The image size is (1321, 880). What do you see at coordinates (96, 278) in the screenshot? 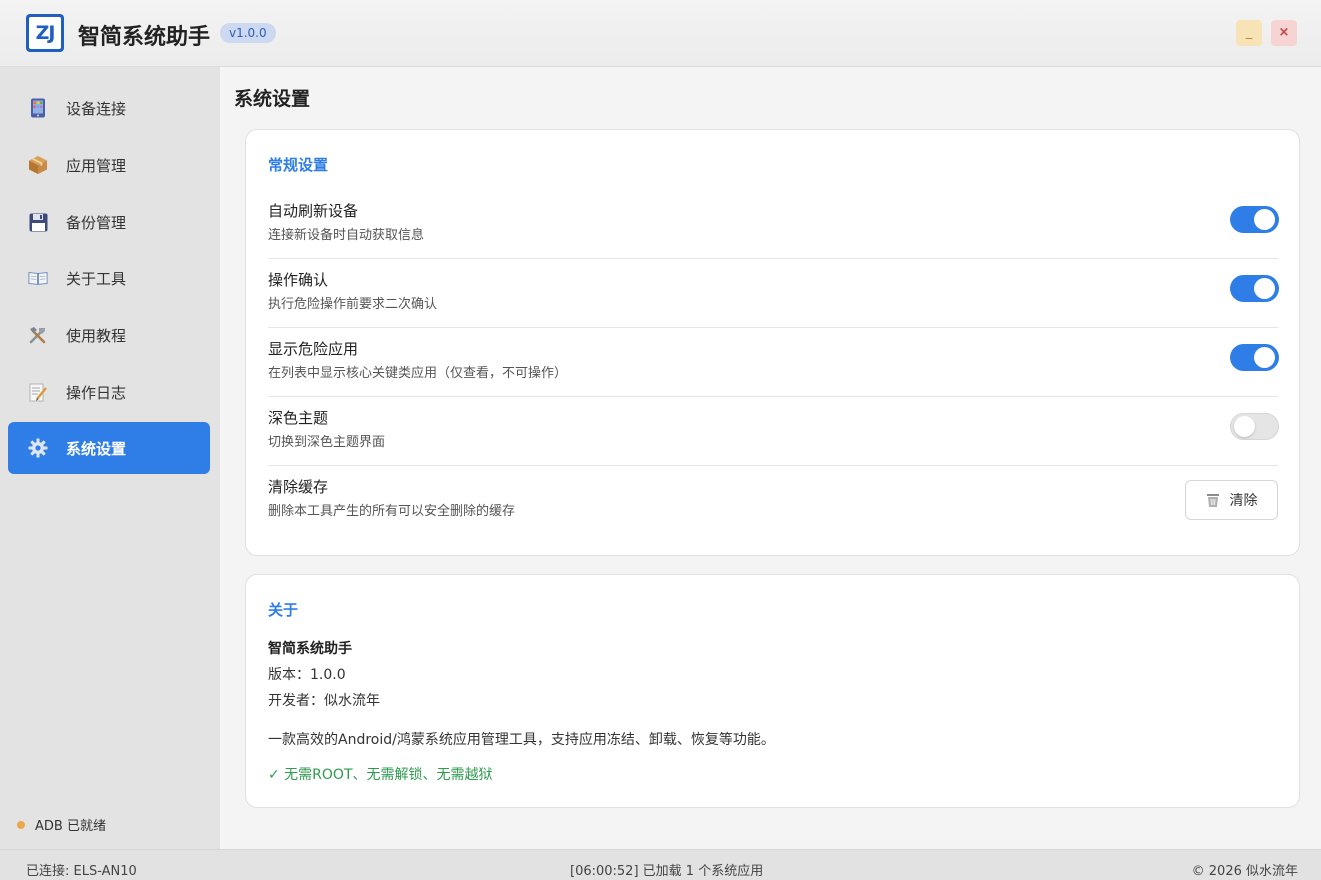
I see `sidebar-item-label: 关于工具` at bounding box center [96, 278].